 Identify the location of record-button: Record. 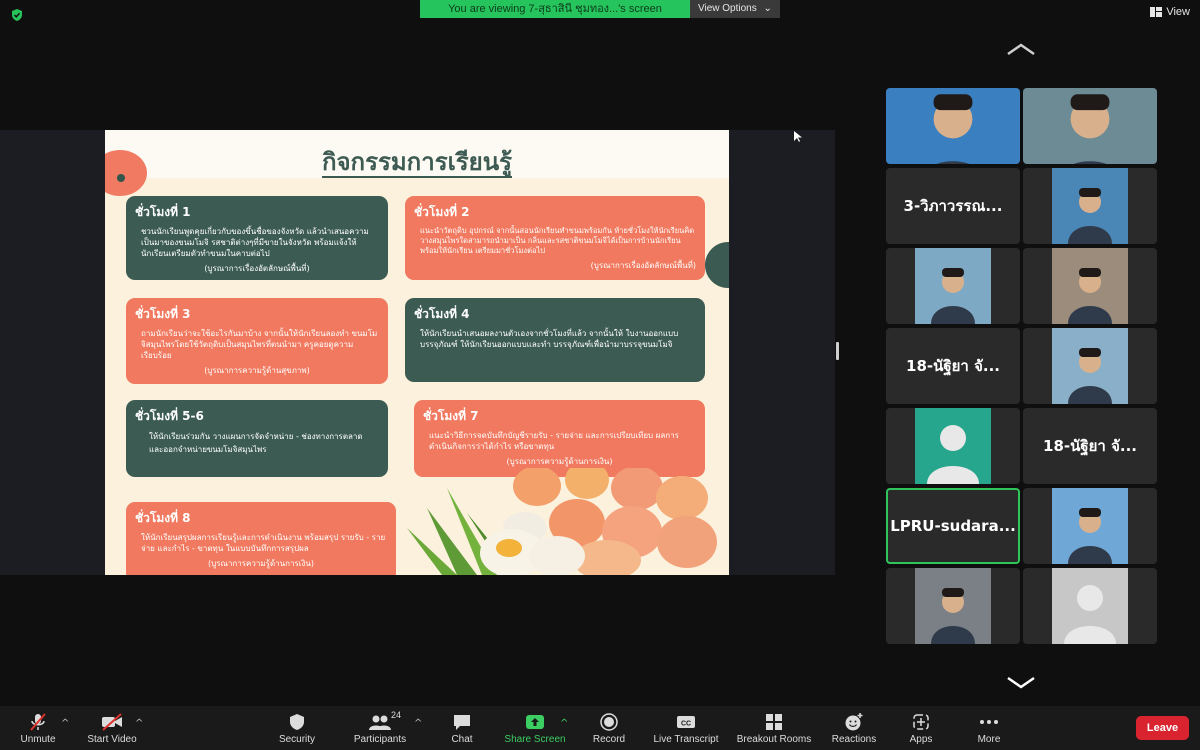
(609, 728).